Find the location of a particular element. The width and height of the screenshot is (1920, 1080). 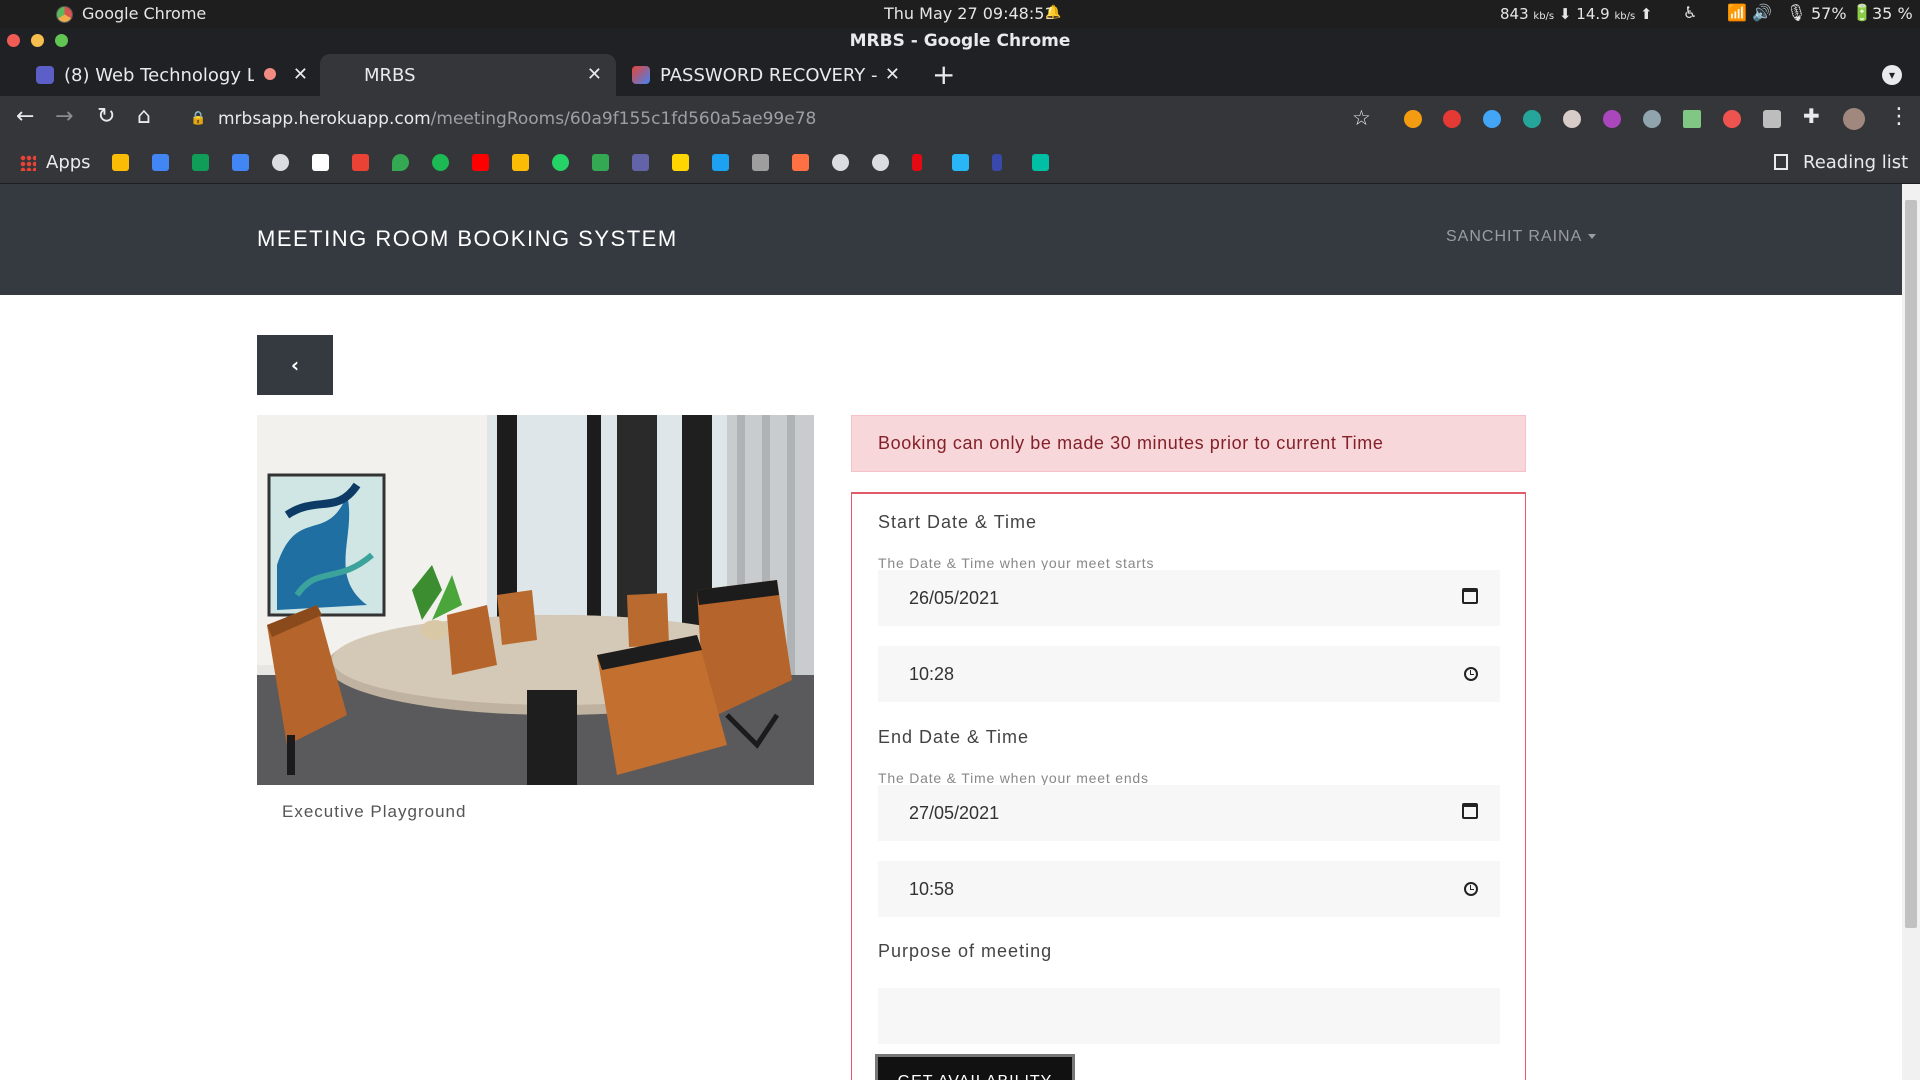

extensions-puzzle-icon: ✚ is located at coordinates (1811, 116).